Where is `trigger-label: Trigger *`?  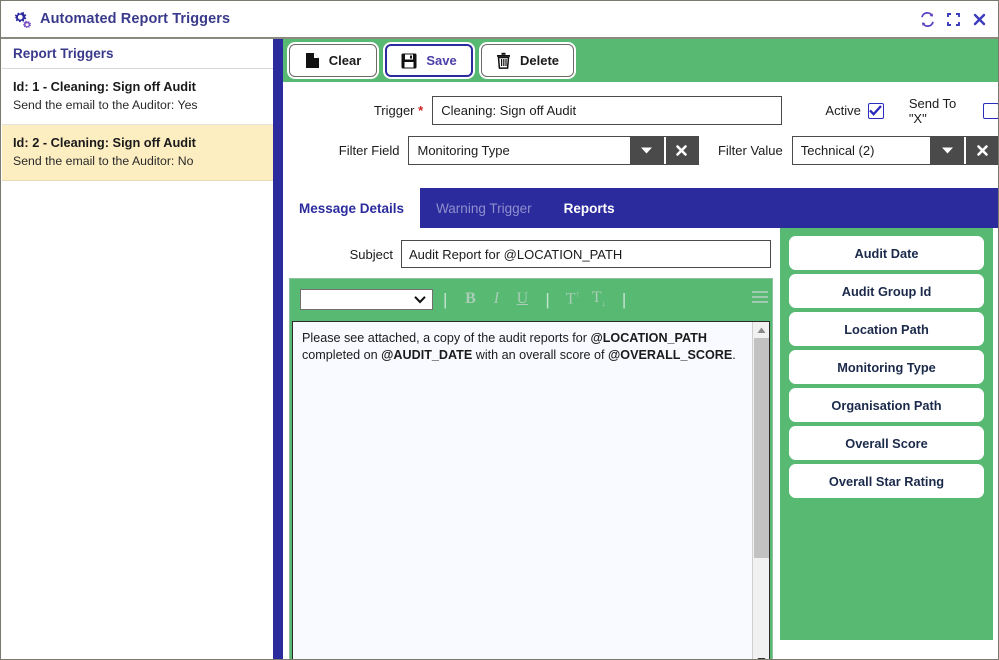 trigger-label: Trigger * is located at coordinates (357, 110).